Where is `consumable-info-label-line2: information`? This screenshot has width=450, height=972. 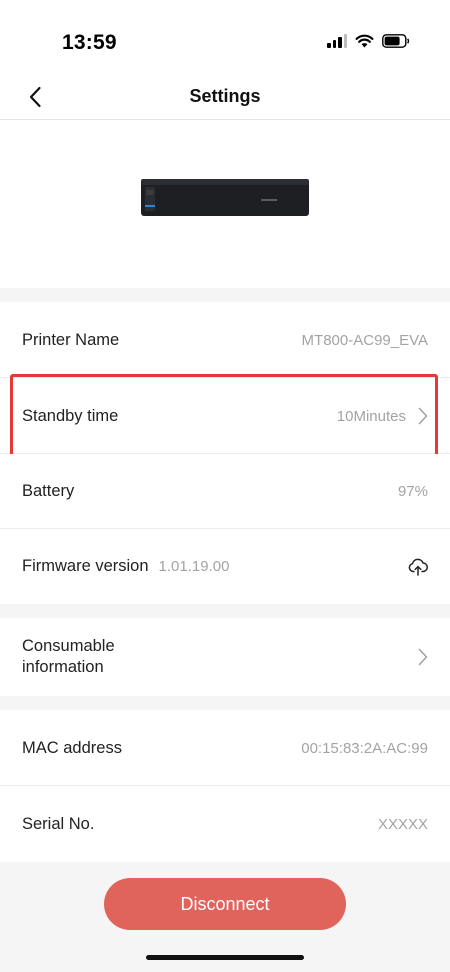 consumable-info-label-line2: information is located at coordinates (63, 667).